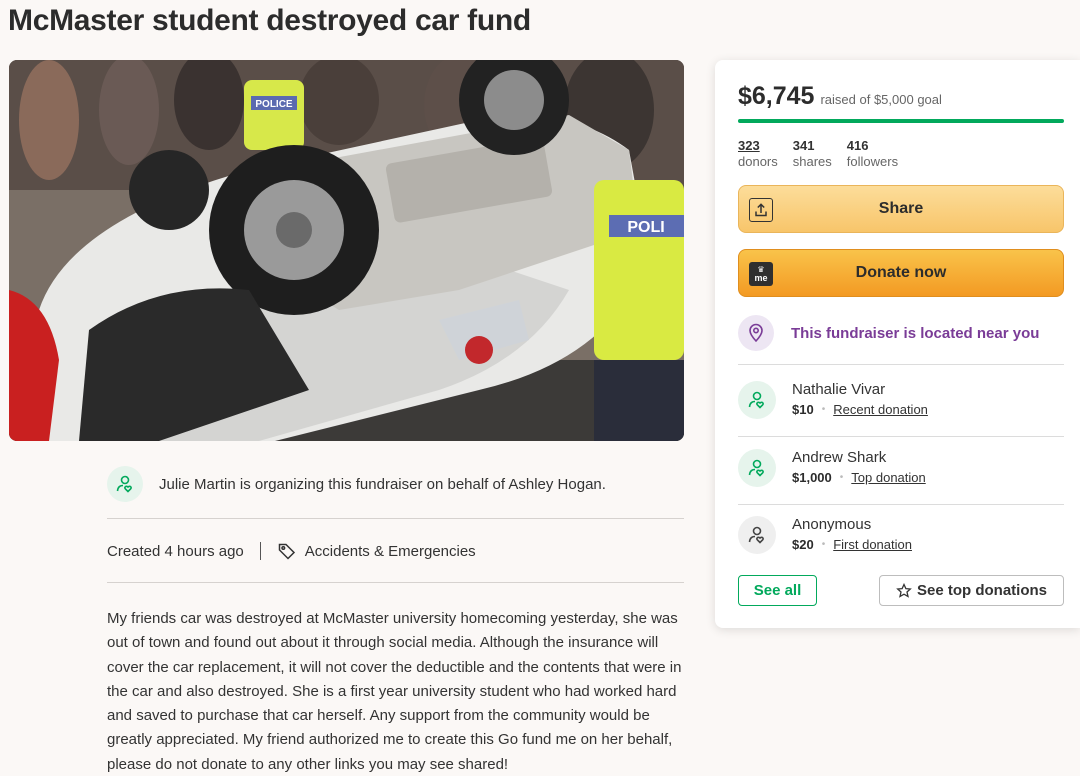 This screenshot has width=1080, height=776. I want to click on donate-icon-text: me, so click(761, 278).